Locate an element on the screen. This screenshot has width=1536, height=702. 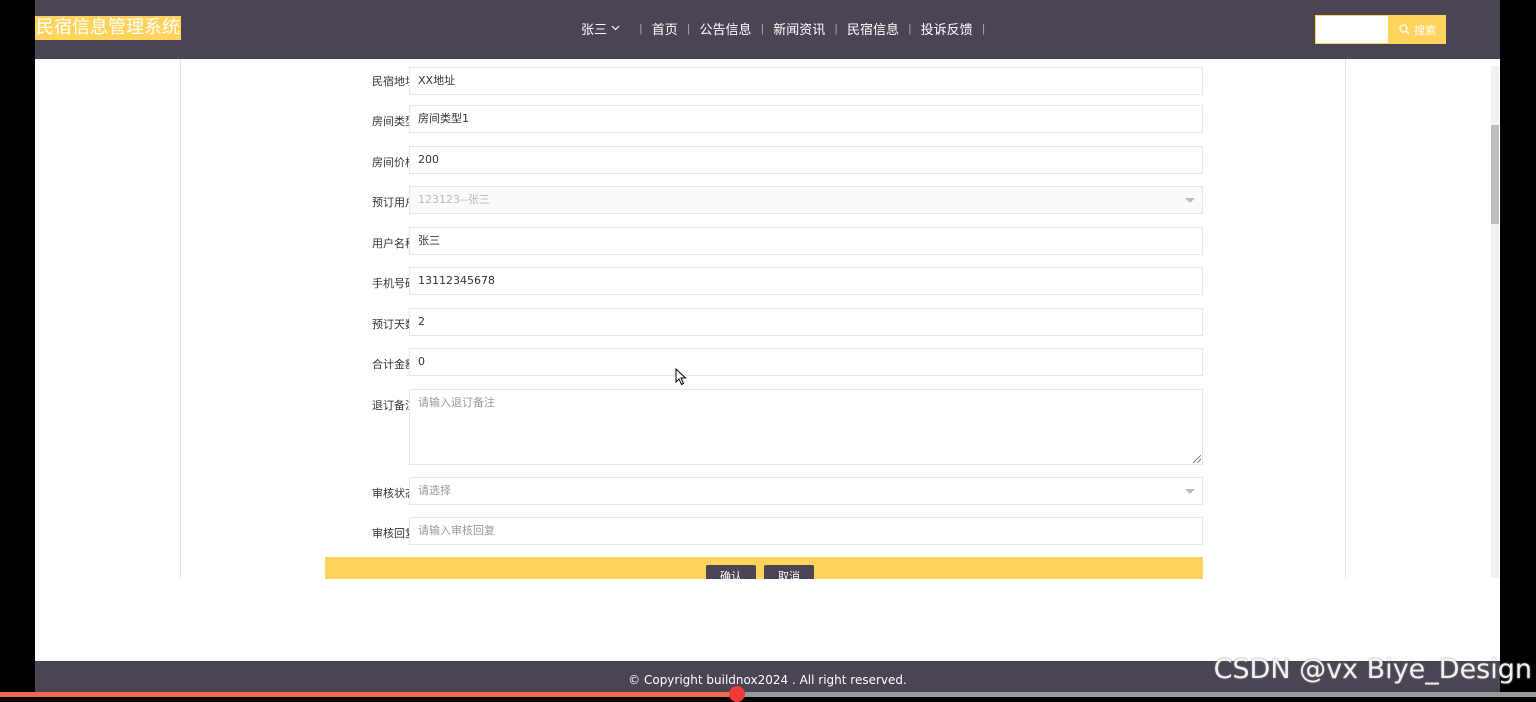
search-button-label: 搜索 is located at coordinates (1425, 30).